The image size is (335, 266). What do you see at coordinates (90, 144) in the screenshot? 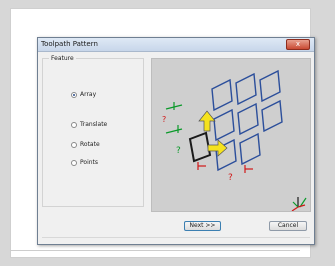
I see `radio-label-rotate: Rotate` at bounding box center [90, 144].